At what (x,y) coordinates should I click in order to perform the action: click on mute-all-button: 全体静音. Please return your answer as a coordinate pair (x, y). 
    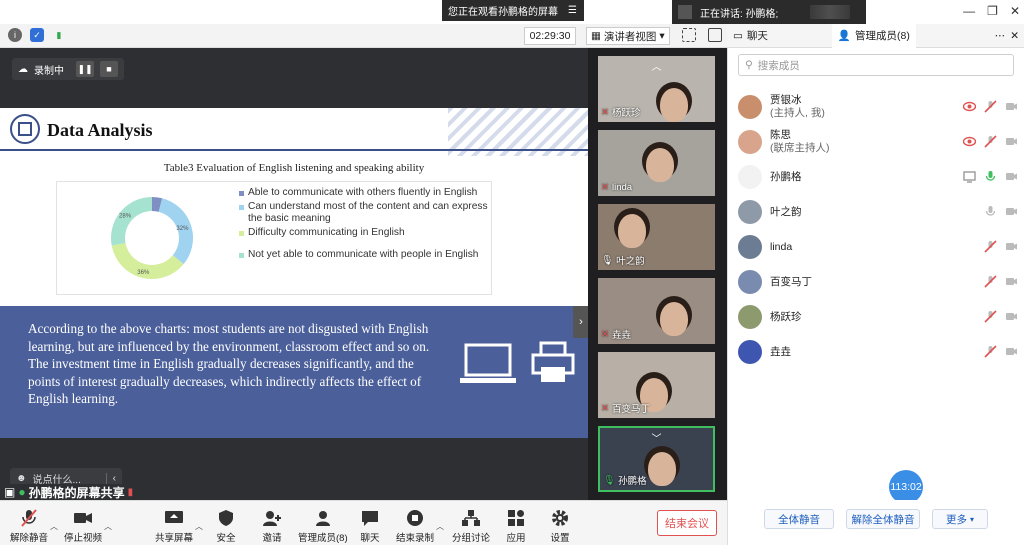
    Looking at the image, I should click on (799, 519).